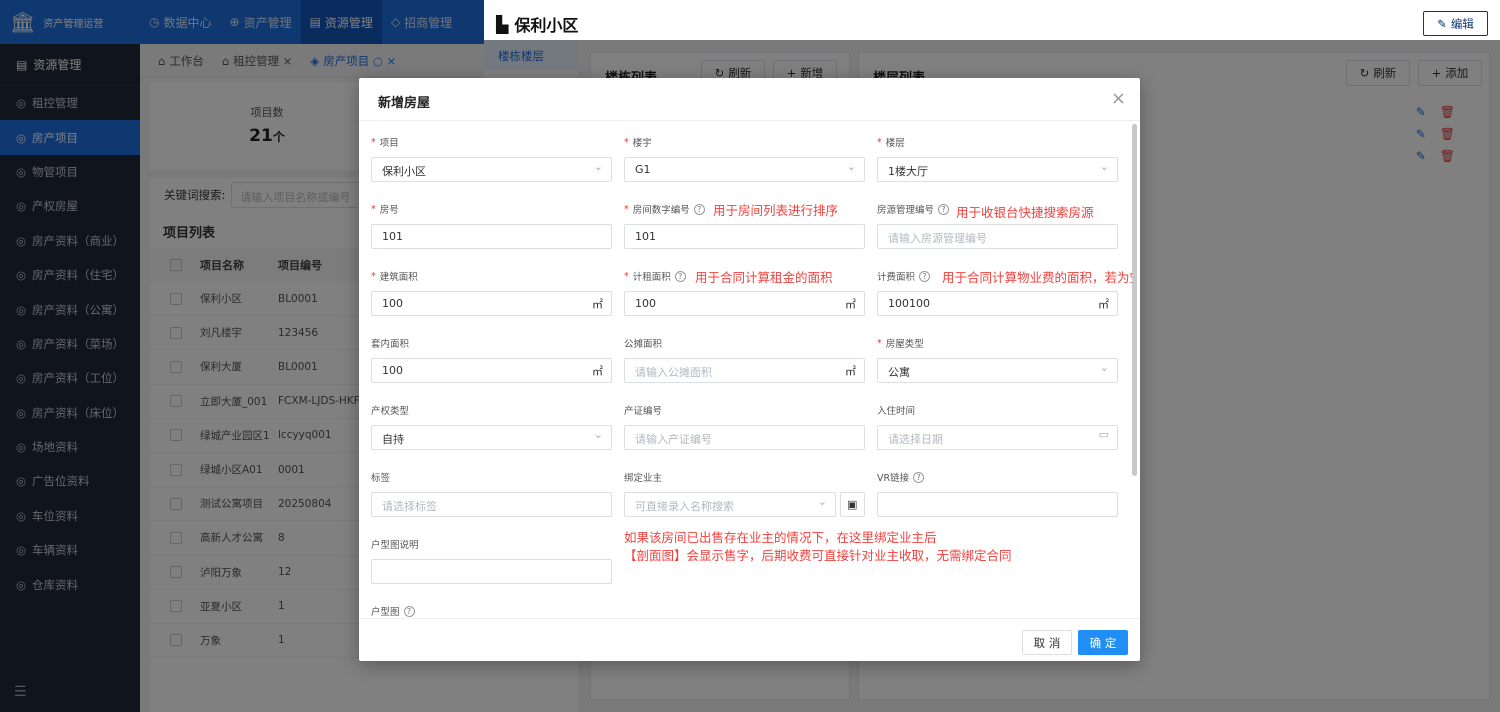 The width and height of the screenshot is (1500, 712). I want to click on table-cell: 保利小区, so click(221, 299).